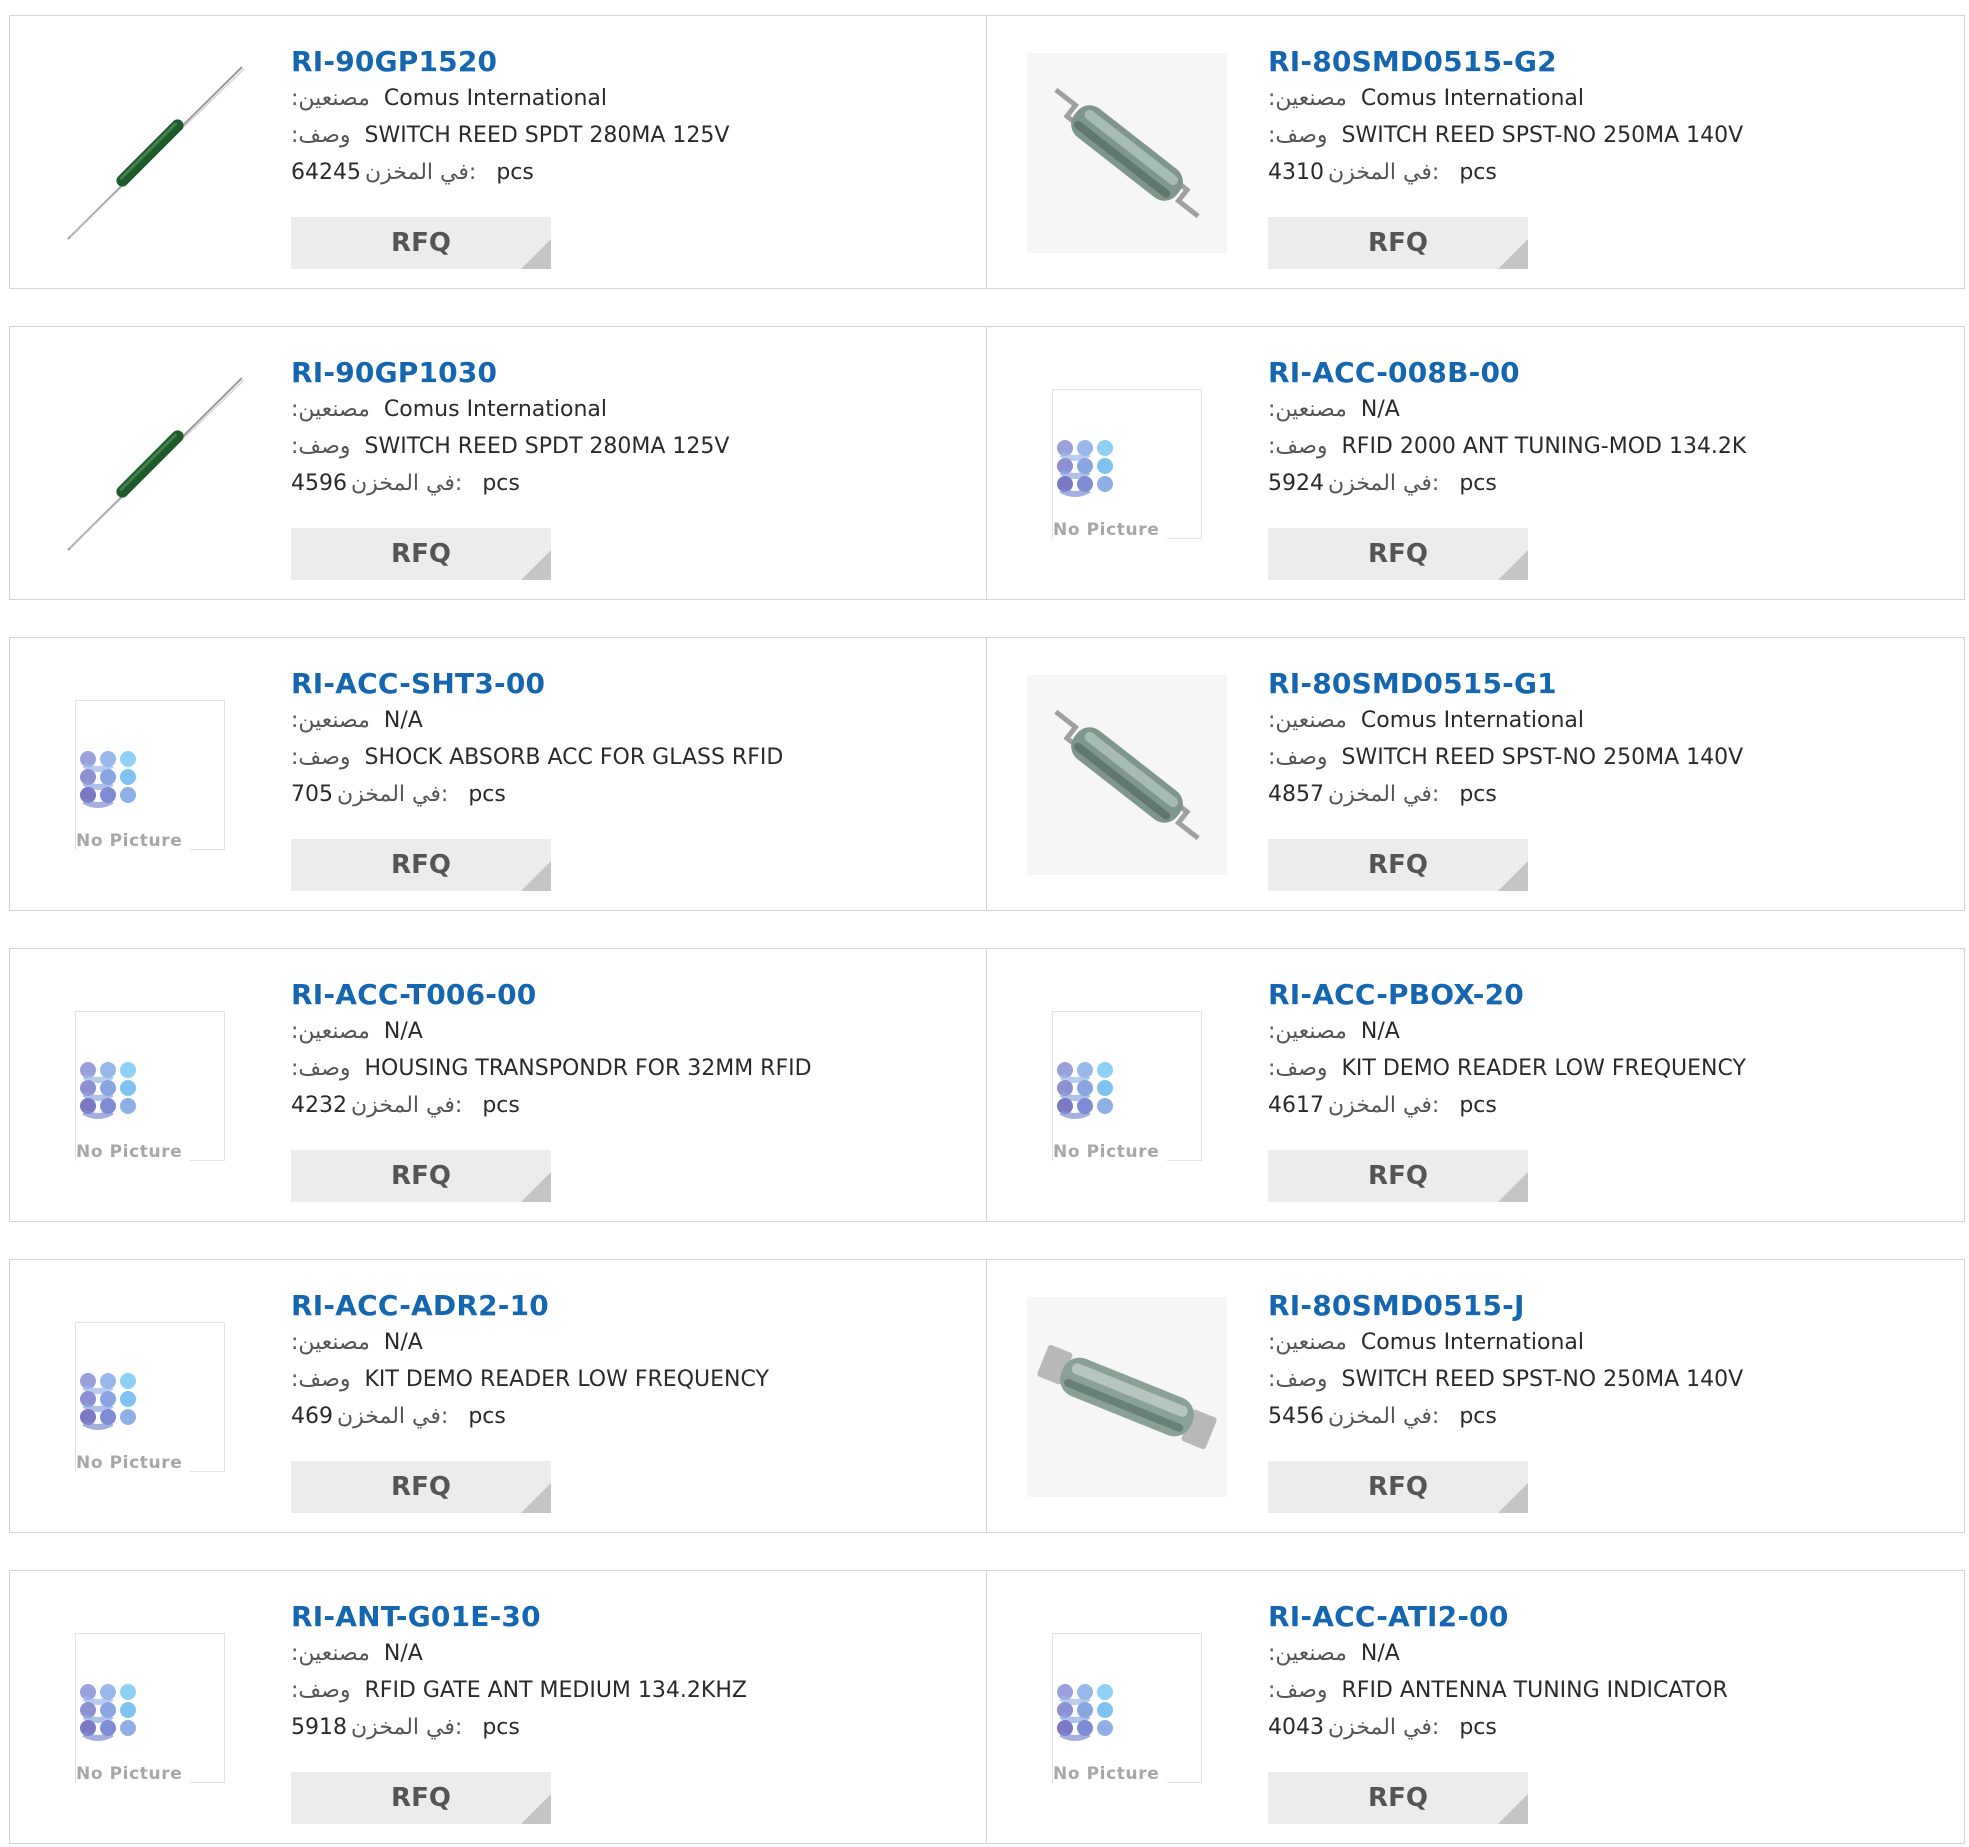  What do you see at coordinates (487, 794) in the screenshot?
I see `stock-unit: pcs` at bounding box center [487, 794].